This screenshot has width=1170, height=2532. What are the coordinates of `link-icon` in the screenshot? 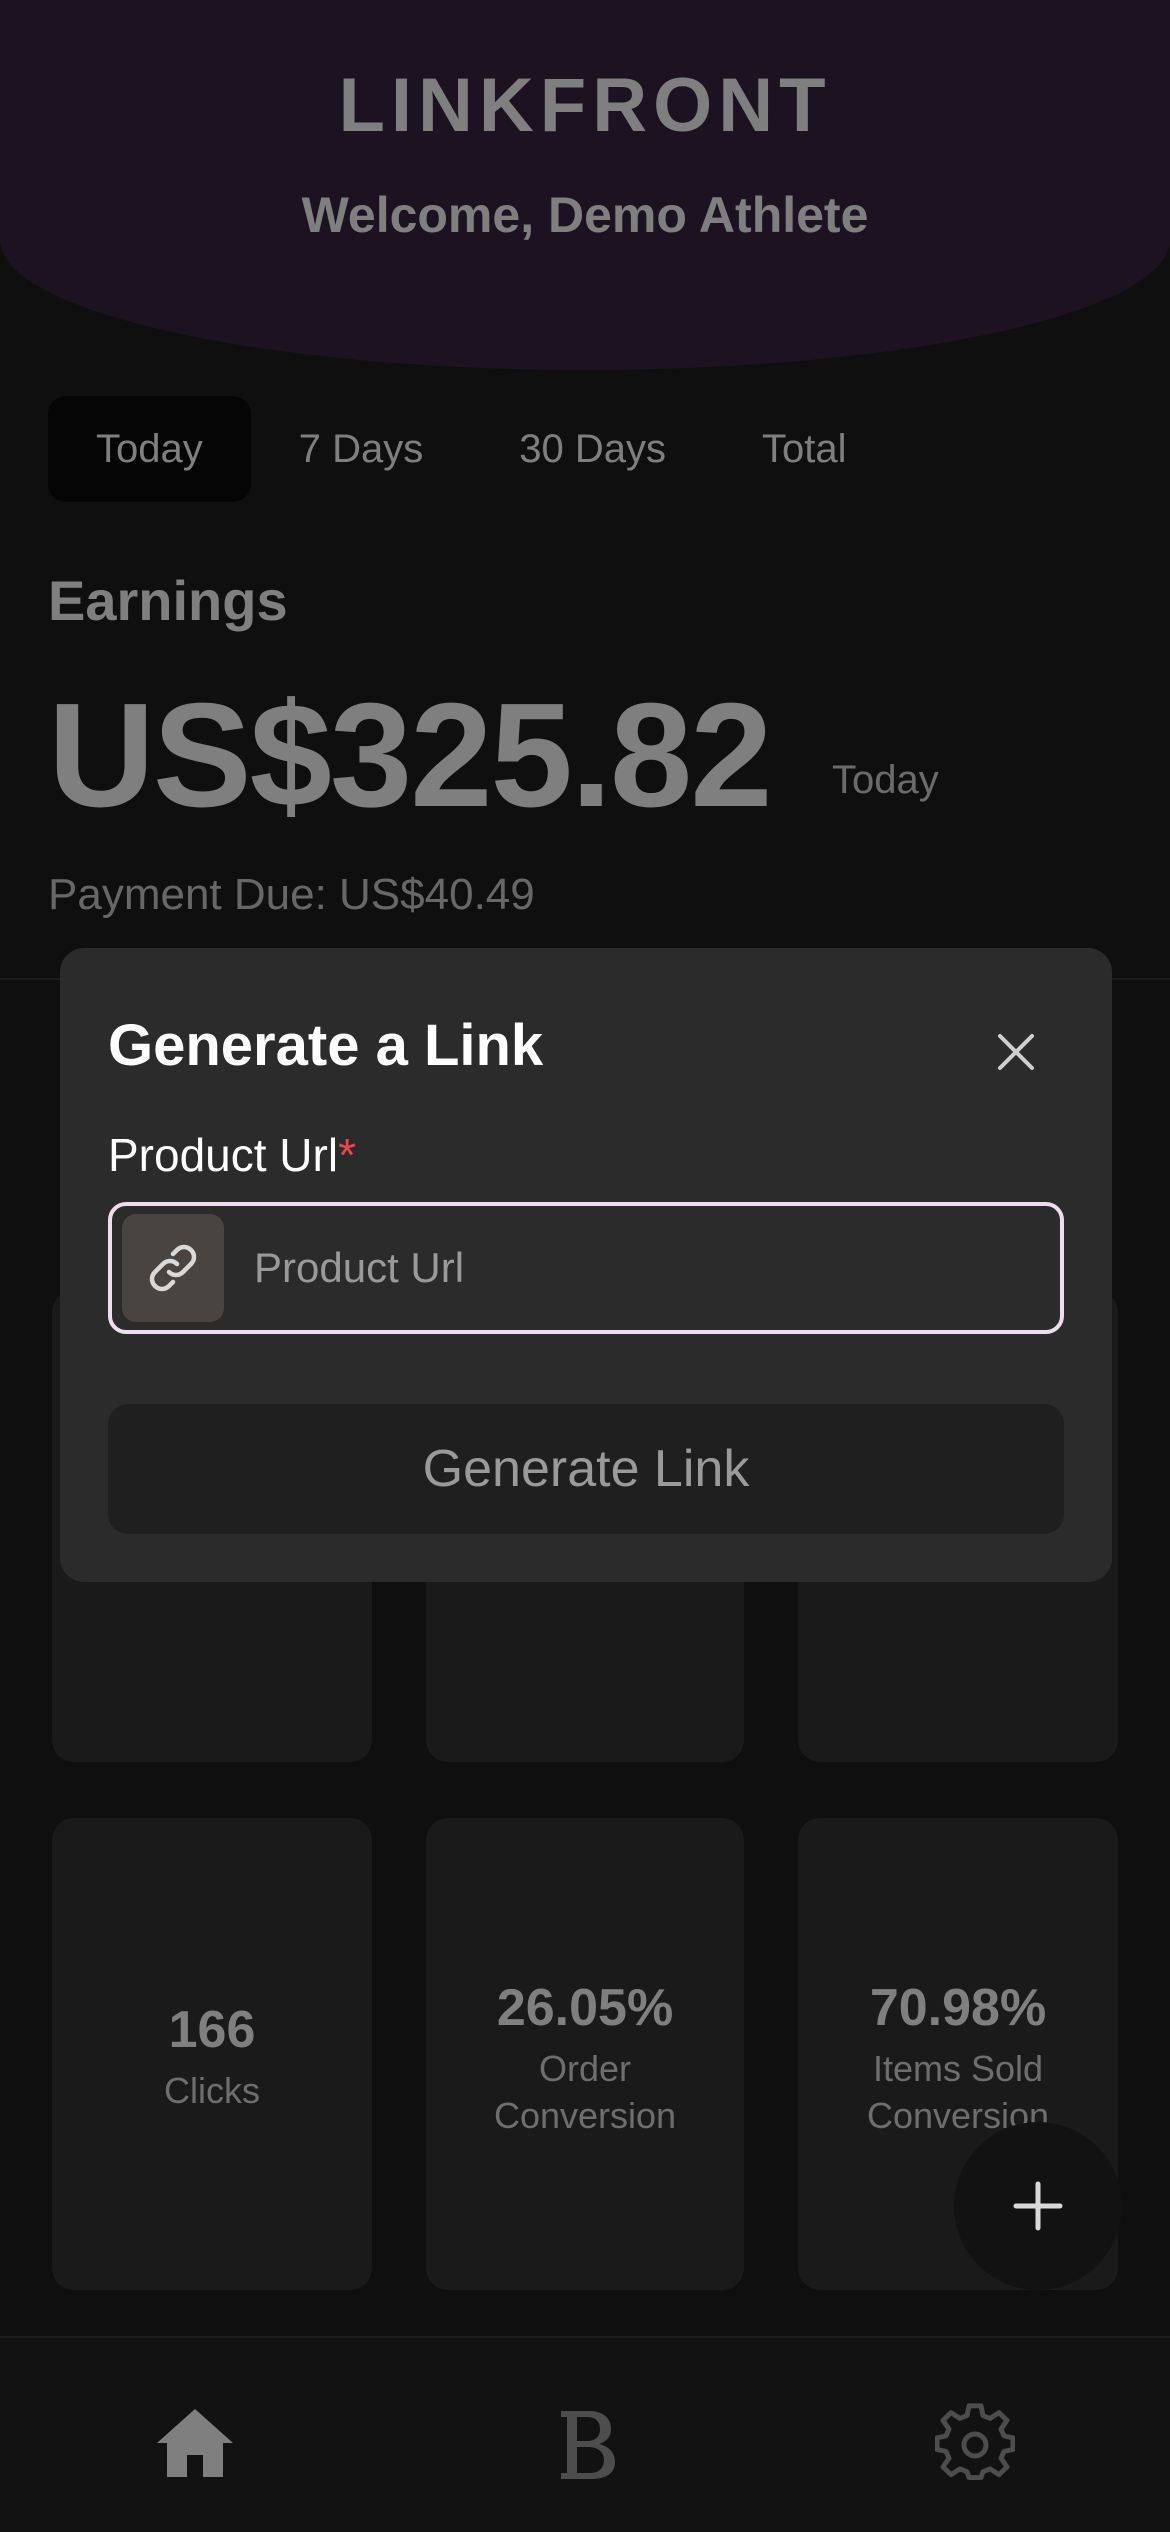 It's located at (173, 1268).